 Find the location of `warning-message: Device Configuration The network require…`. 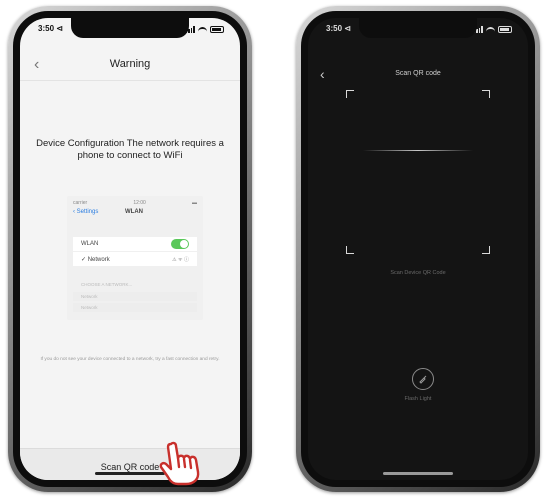

warning-message: Device Configuration The network require… is located at coordinates (130, 149).